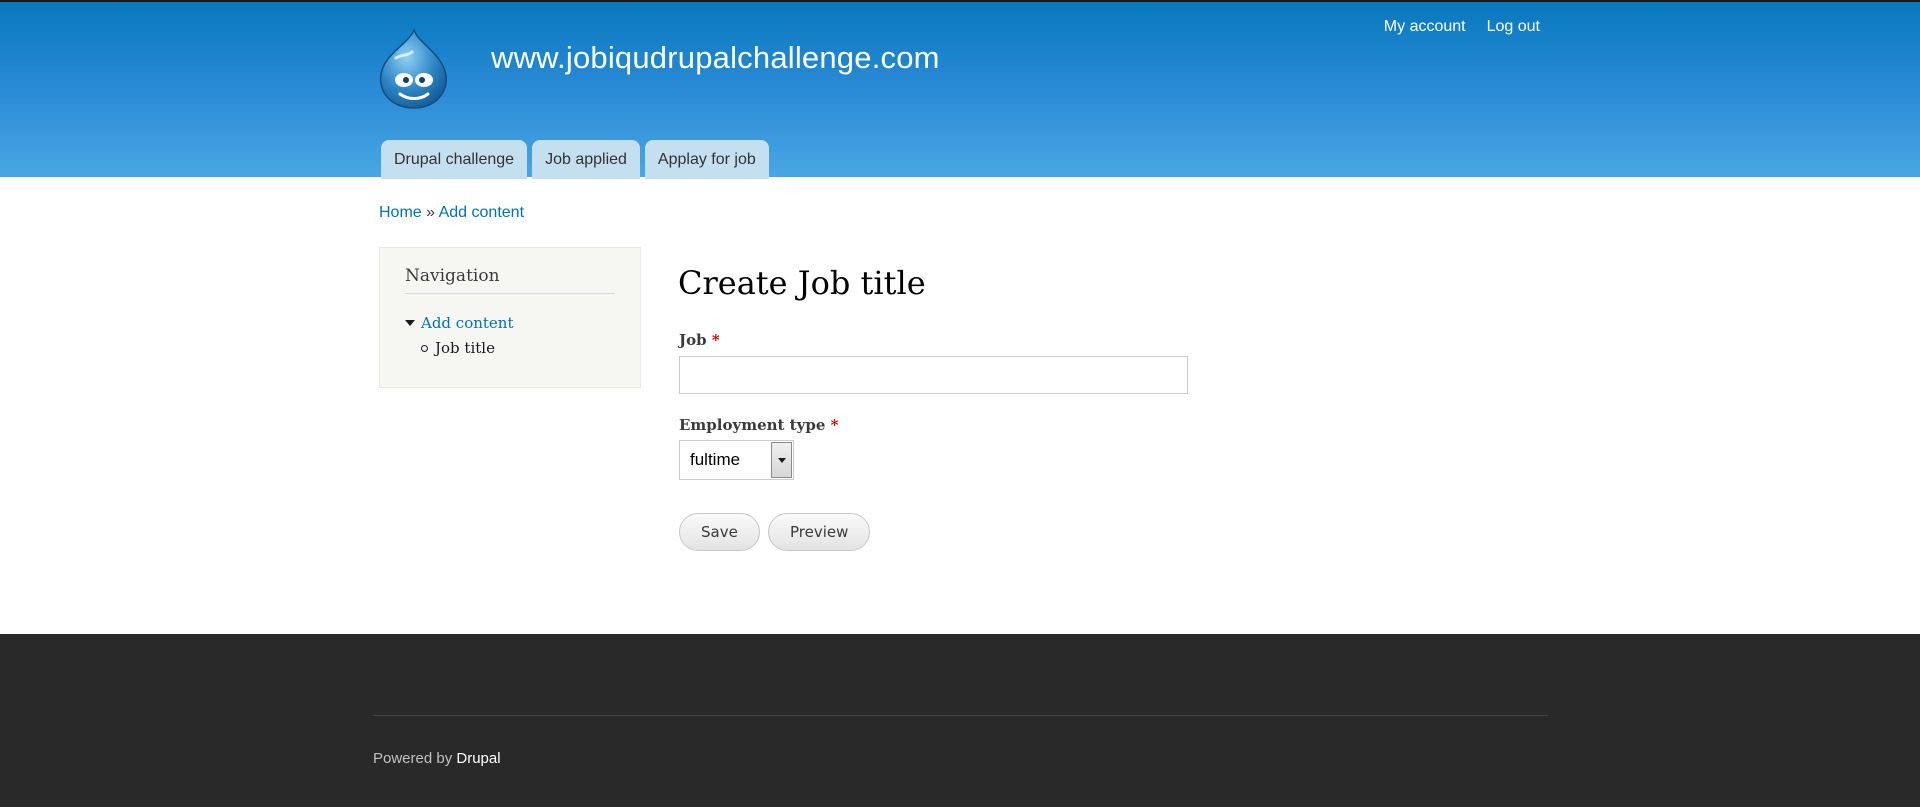 The width and height of the screenshot is (1920, 807). Describe the element at coordinates (1513, 27) in the screenshot. I see `log-out-link: Log out` at that location.